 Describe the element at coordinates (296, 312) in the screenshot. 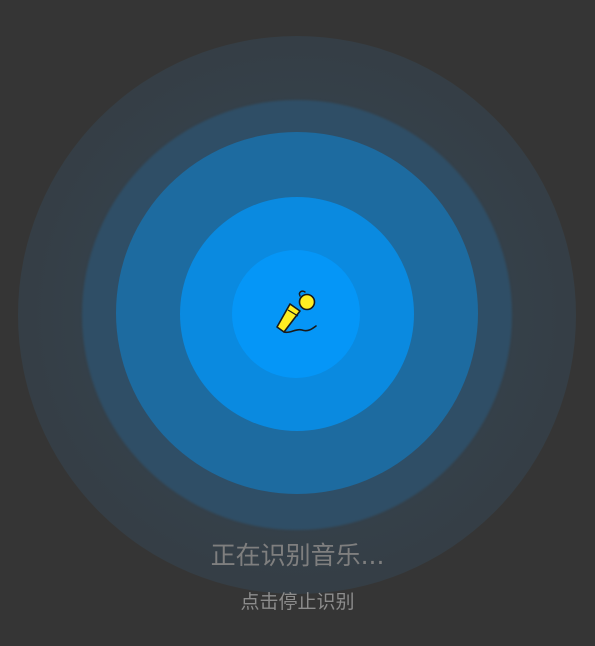

I see `microphone-icon` at that location.